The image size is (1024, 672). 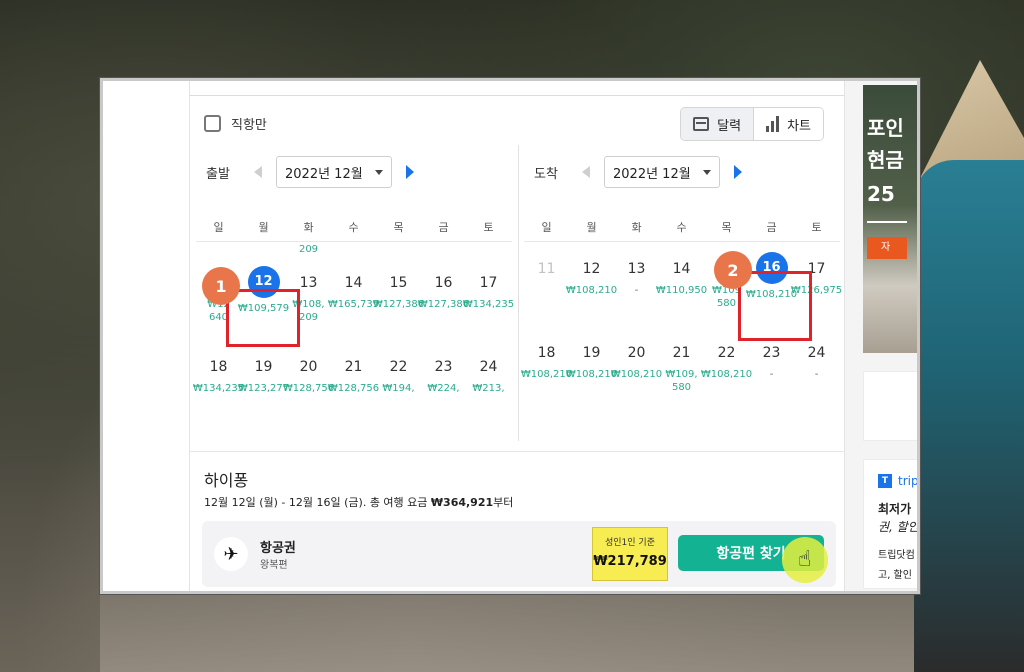 I want to click on price-box: 성인1인 기준 ₩217,789, so click(x=630, y=554).